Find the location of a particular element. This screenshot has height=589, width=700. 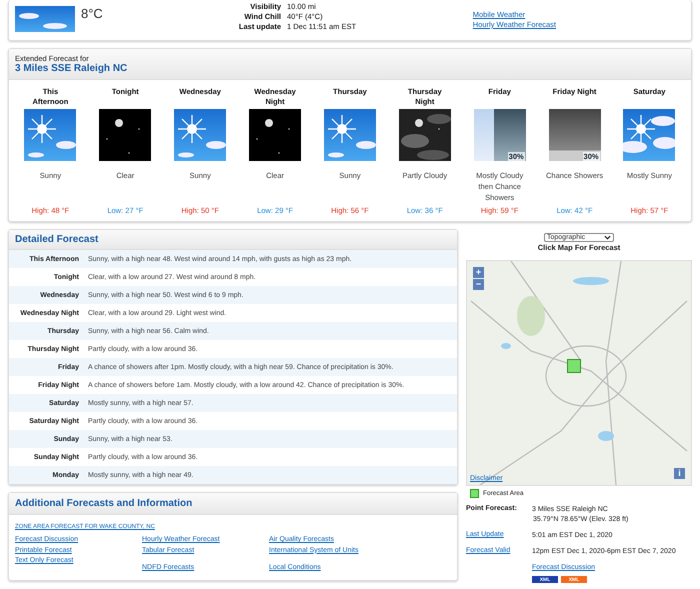

panel-title: Detailed Forecast is located at coordinates (56, 239).